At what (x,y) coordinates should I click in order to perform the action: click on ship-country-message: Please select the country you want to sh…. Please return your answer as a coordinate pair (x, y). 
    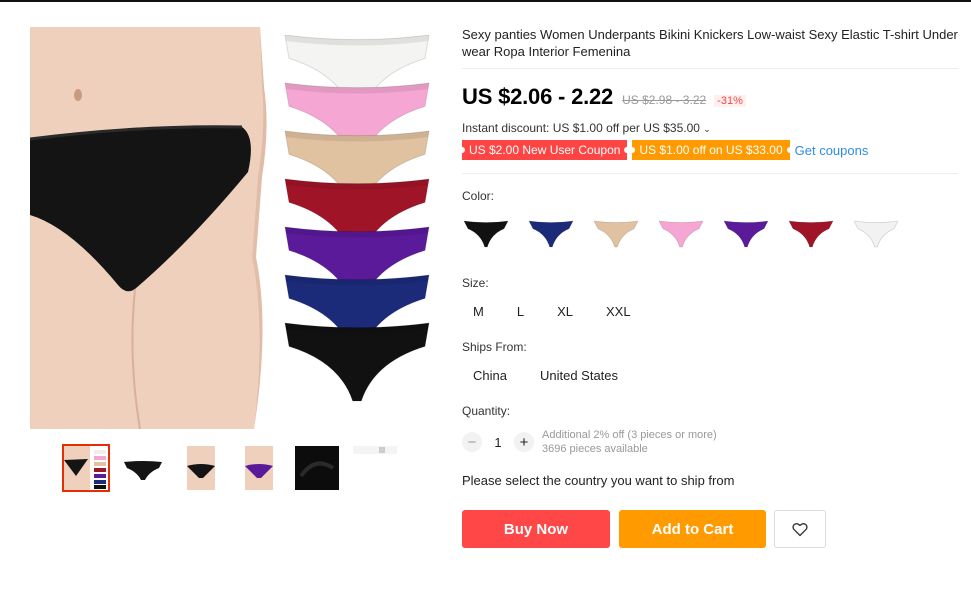
    Looking at the image, I should click on (598, 480).